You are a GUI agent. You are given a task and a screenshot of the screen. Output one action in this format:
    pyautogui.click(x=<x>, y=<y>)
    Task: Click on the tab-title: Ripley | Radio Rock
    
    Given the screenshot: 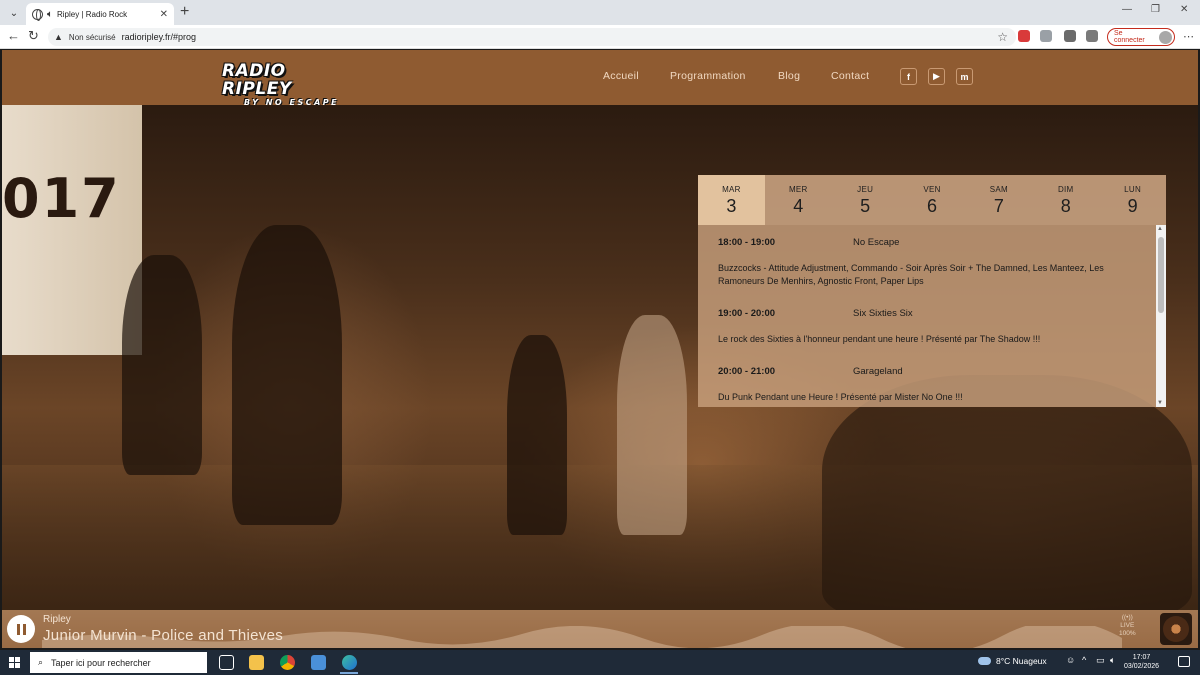 What is the action you would take?
    pyautogui.click(x=92, y=14)
    